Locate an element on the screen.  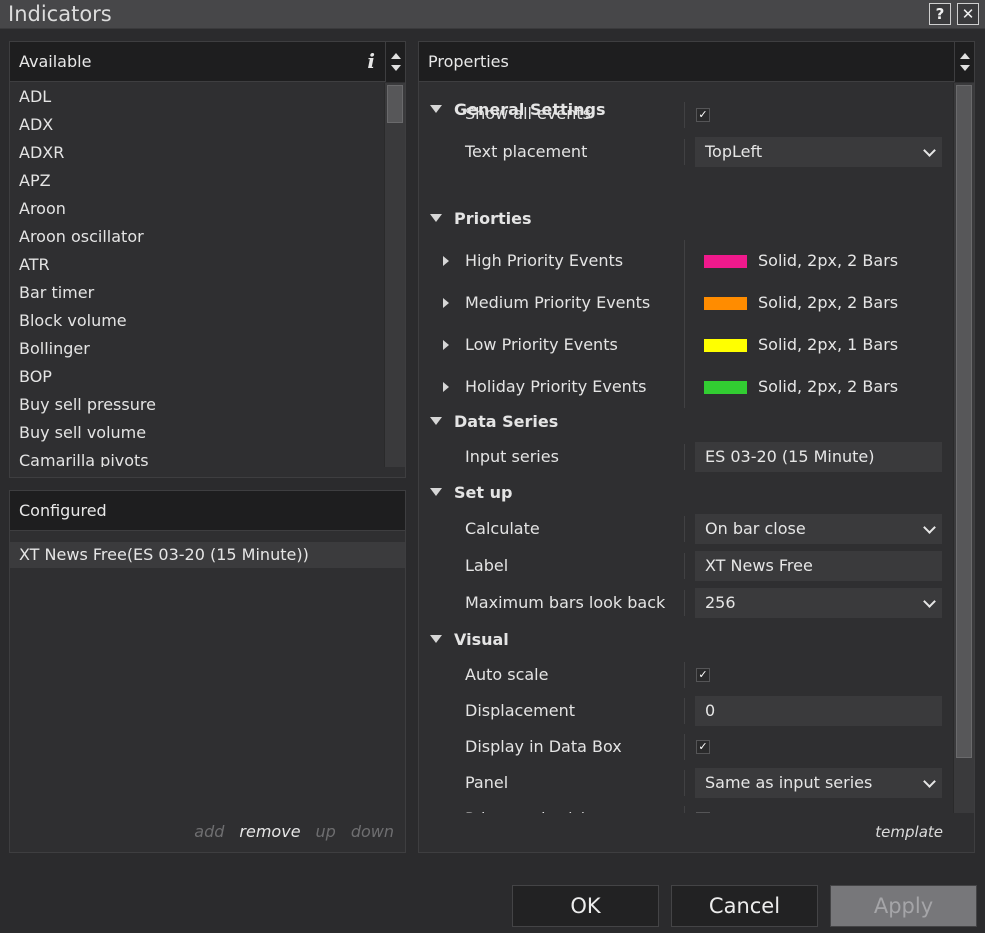
properties-header: Properties is located at coordinates (696, 62).